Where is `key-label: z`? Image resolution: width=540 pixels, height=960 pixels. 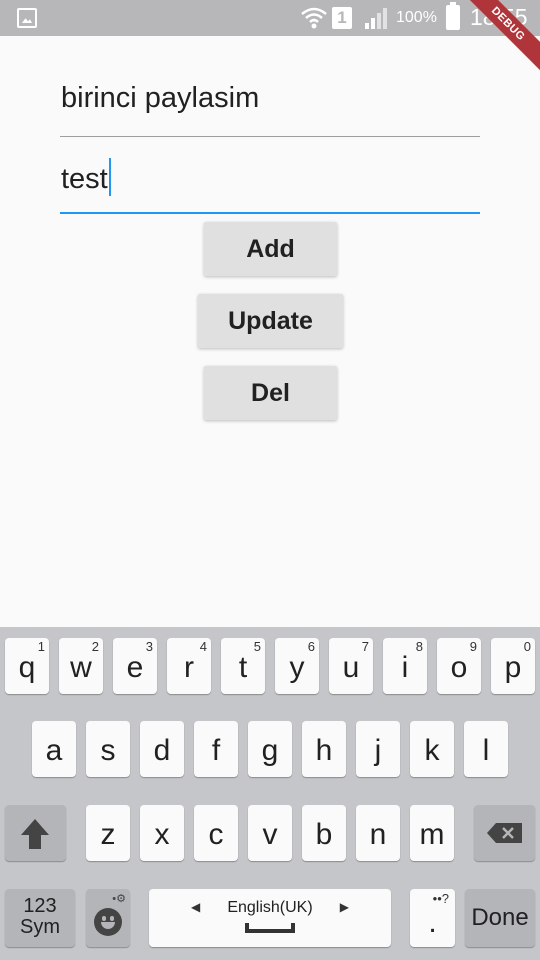 key-label: z is located at coordinates (108, 834).